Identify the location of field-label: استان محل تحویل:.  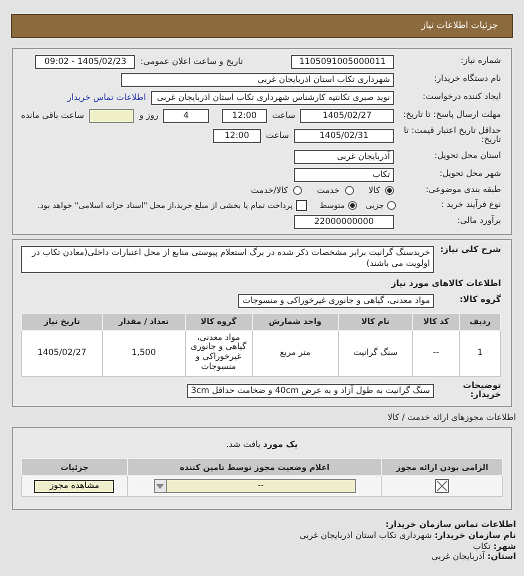
(467, 157).